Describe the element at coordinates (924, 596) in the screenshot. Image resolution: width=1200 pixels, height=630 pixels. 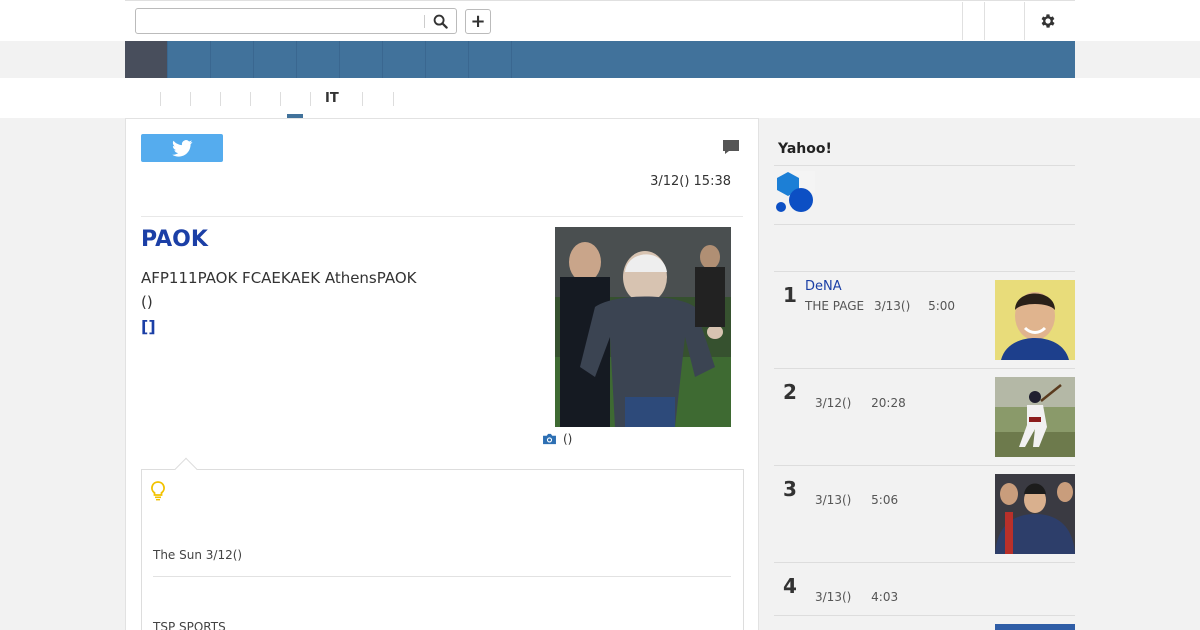
I see `ranking-item: 4 3/13() 4:03` at that location.